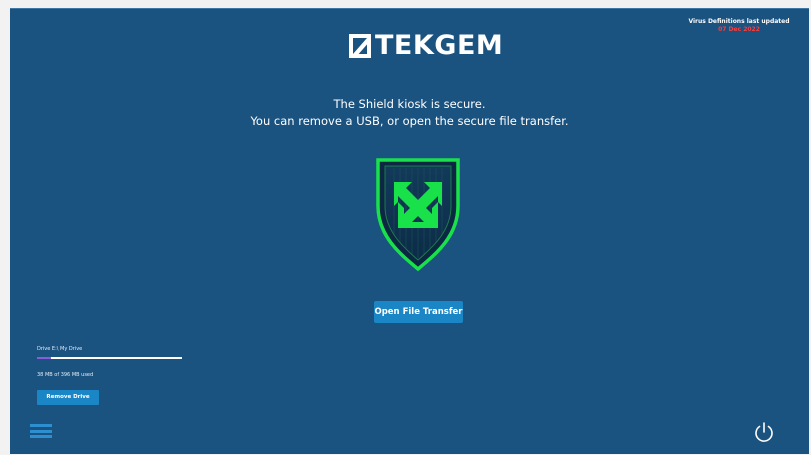 The image size is (811, 455). I want to click on tekgem-logo: TEKGEM, so click(425, 46).